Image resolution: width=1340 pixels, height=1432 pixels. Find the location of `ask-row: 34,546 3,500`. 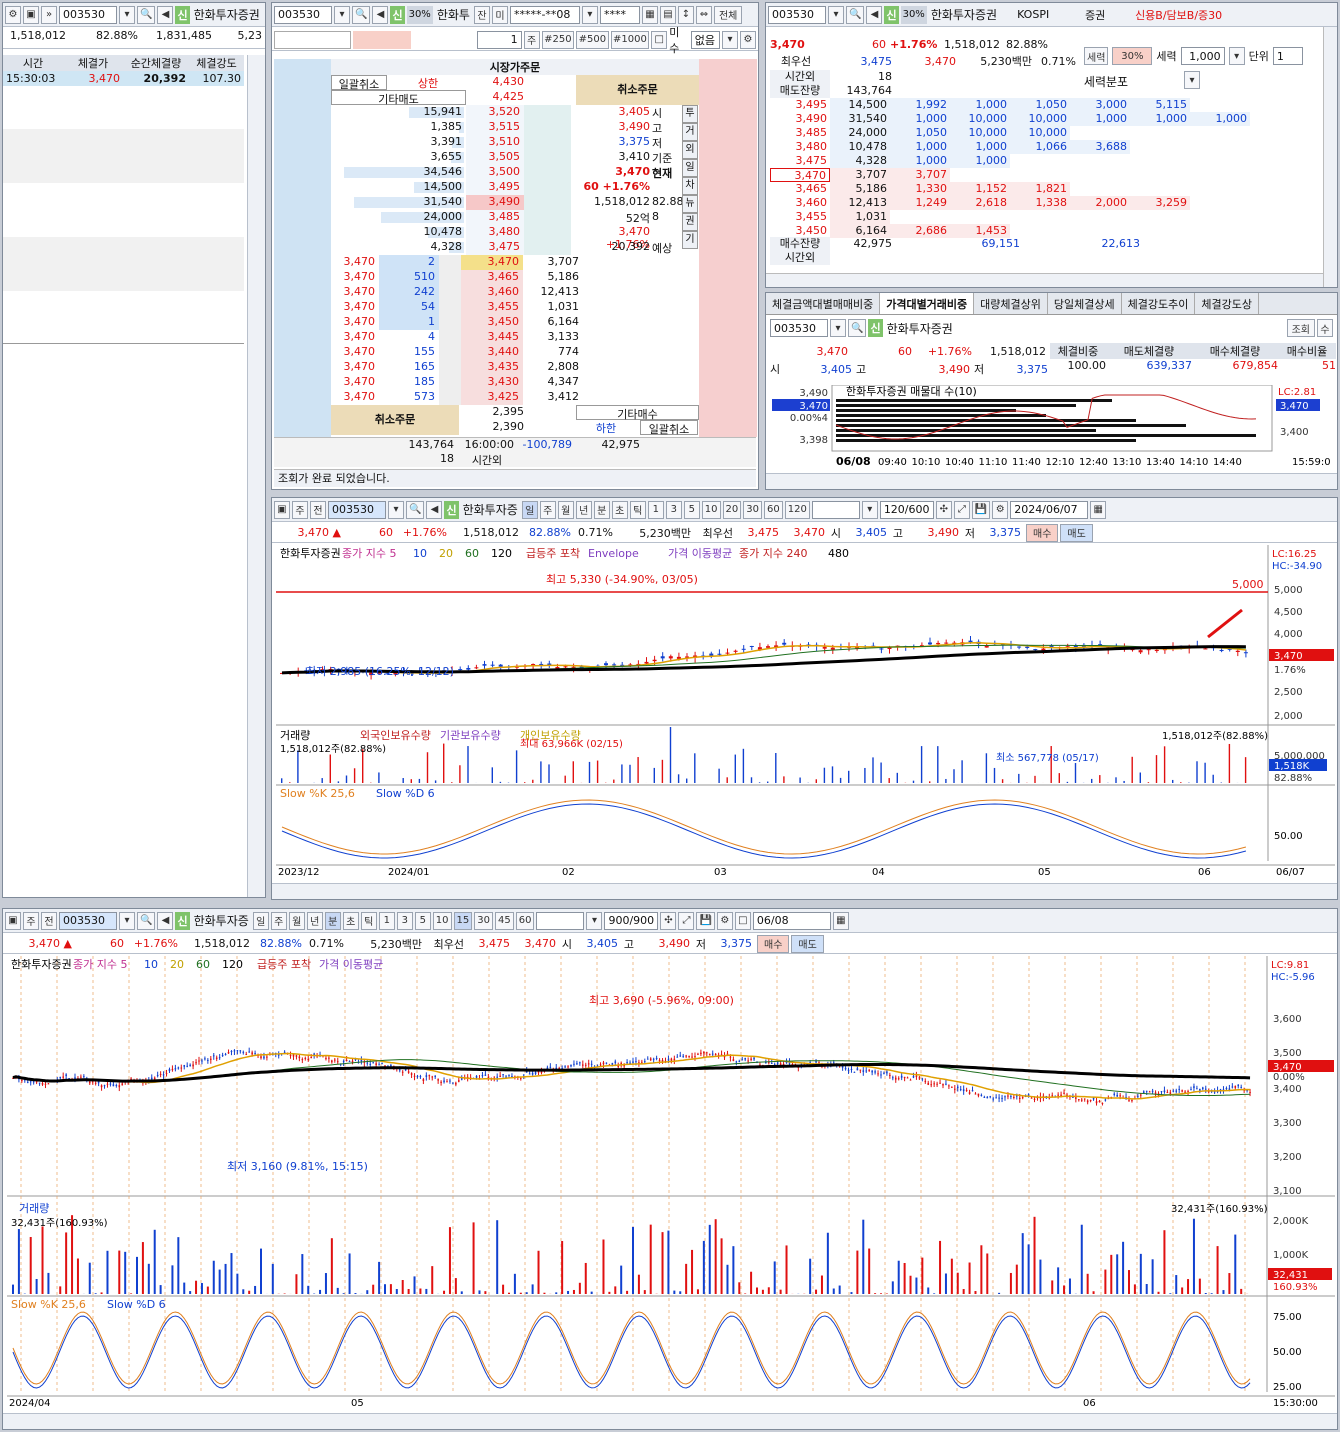

ask-row: 34,546 3,500 is located at coordinates (451, 172).